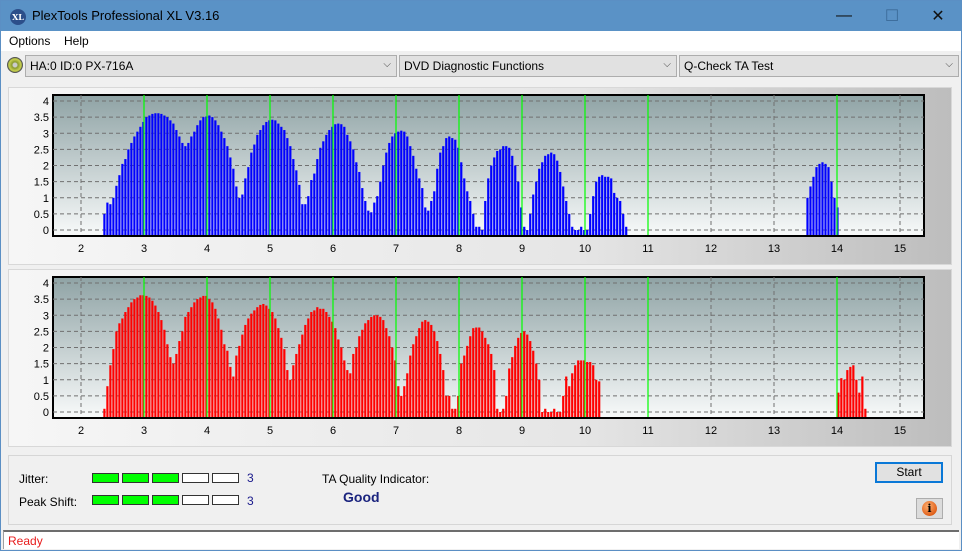 This screenshot has height=551, width=962. What do you see at coordinates (480, 490) in the screenshot?
I see `results-panel` at bounding box center [480, 490].